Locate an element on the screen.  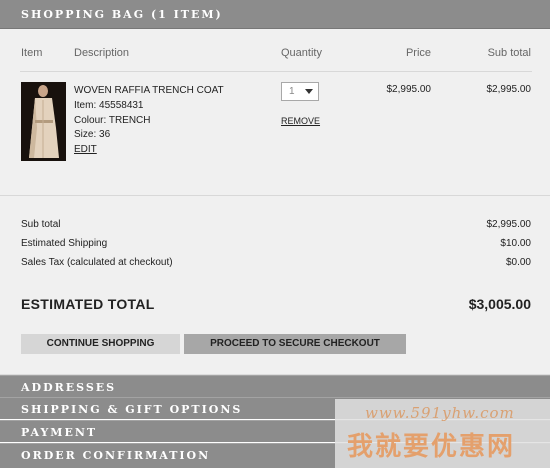
subtotal-label: Sub total is located at coordinates (41, 224).